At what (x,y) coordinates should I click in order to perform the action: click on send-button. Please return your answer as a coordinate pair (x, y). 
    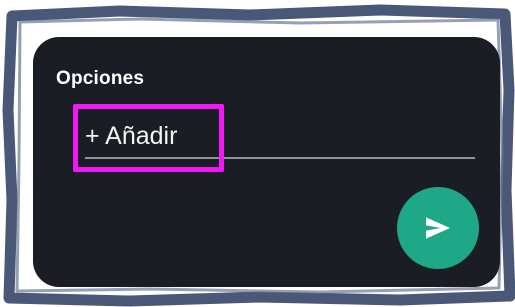
    Looking at the image, I should click on (438, 228).